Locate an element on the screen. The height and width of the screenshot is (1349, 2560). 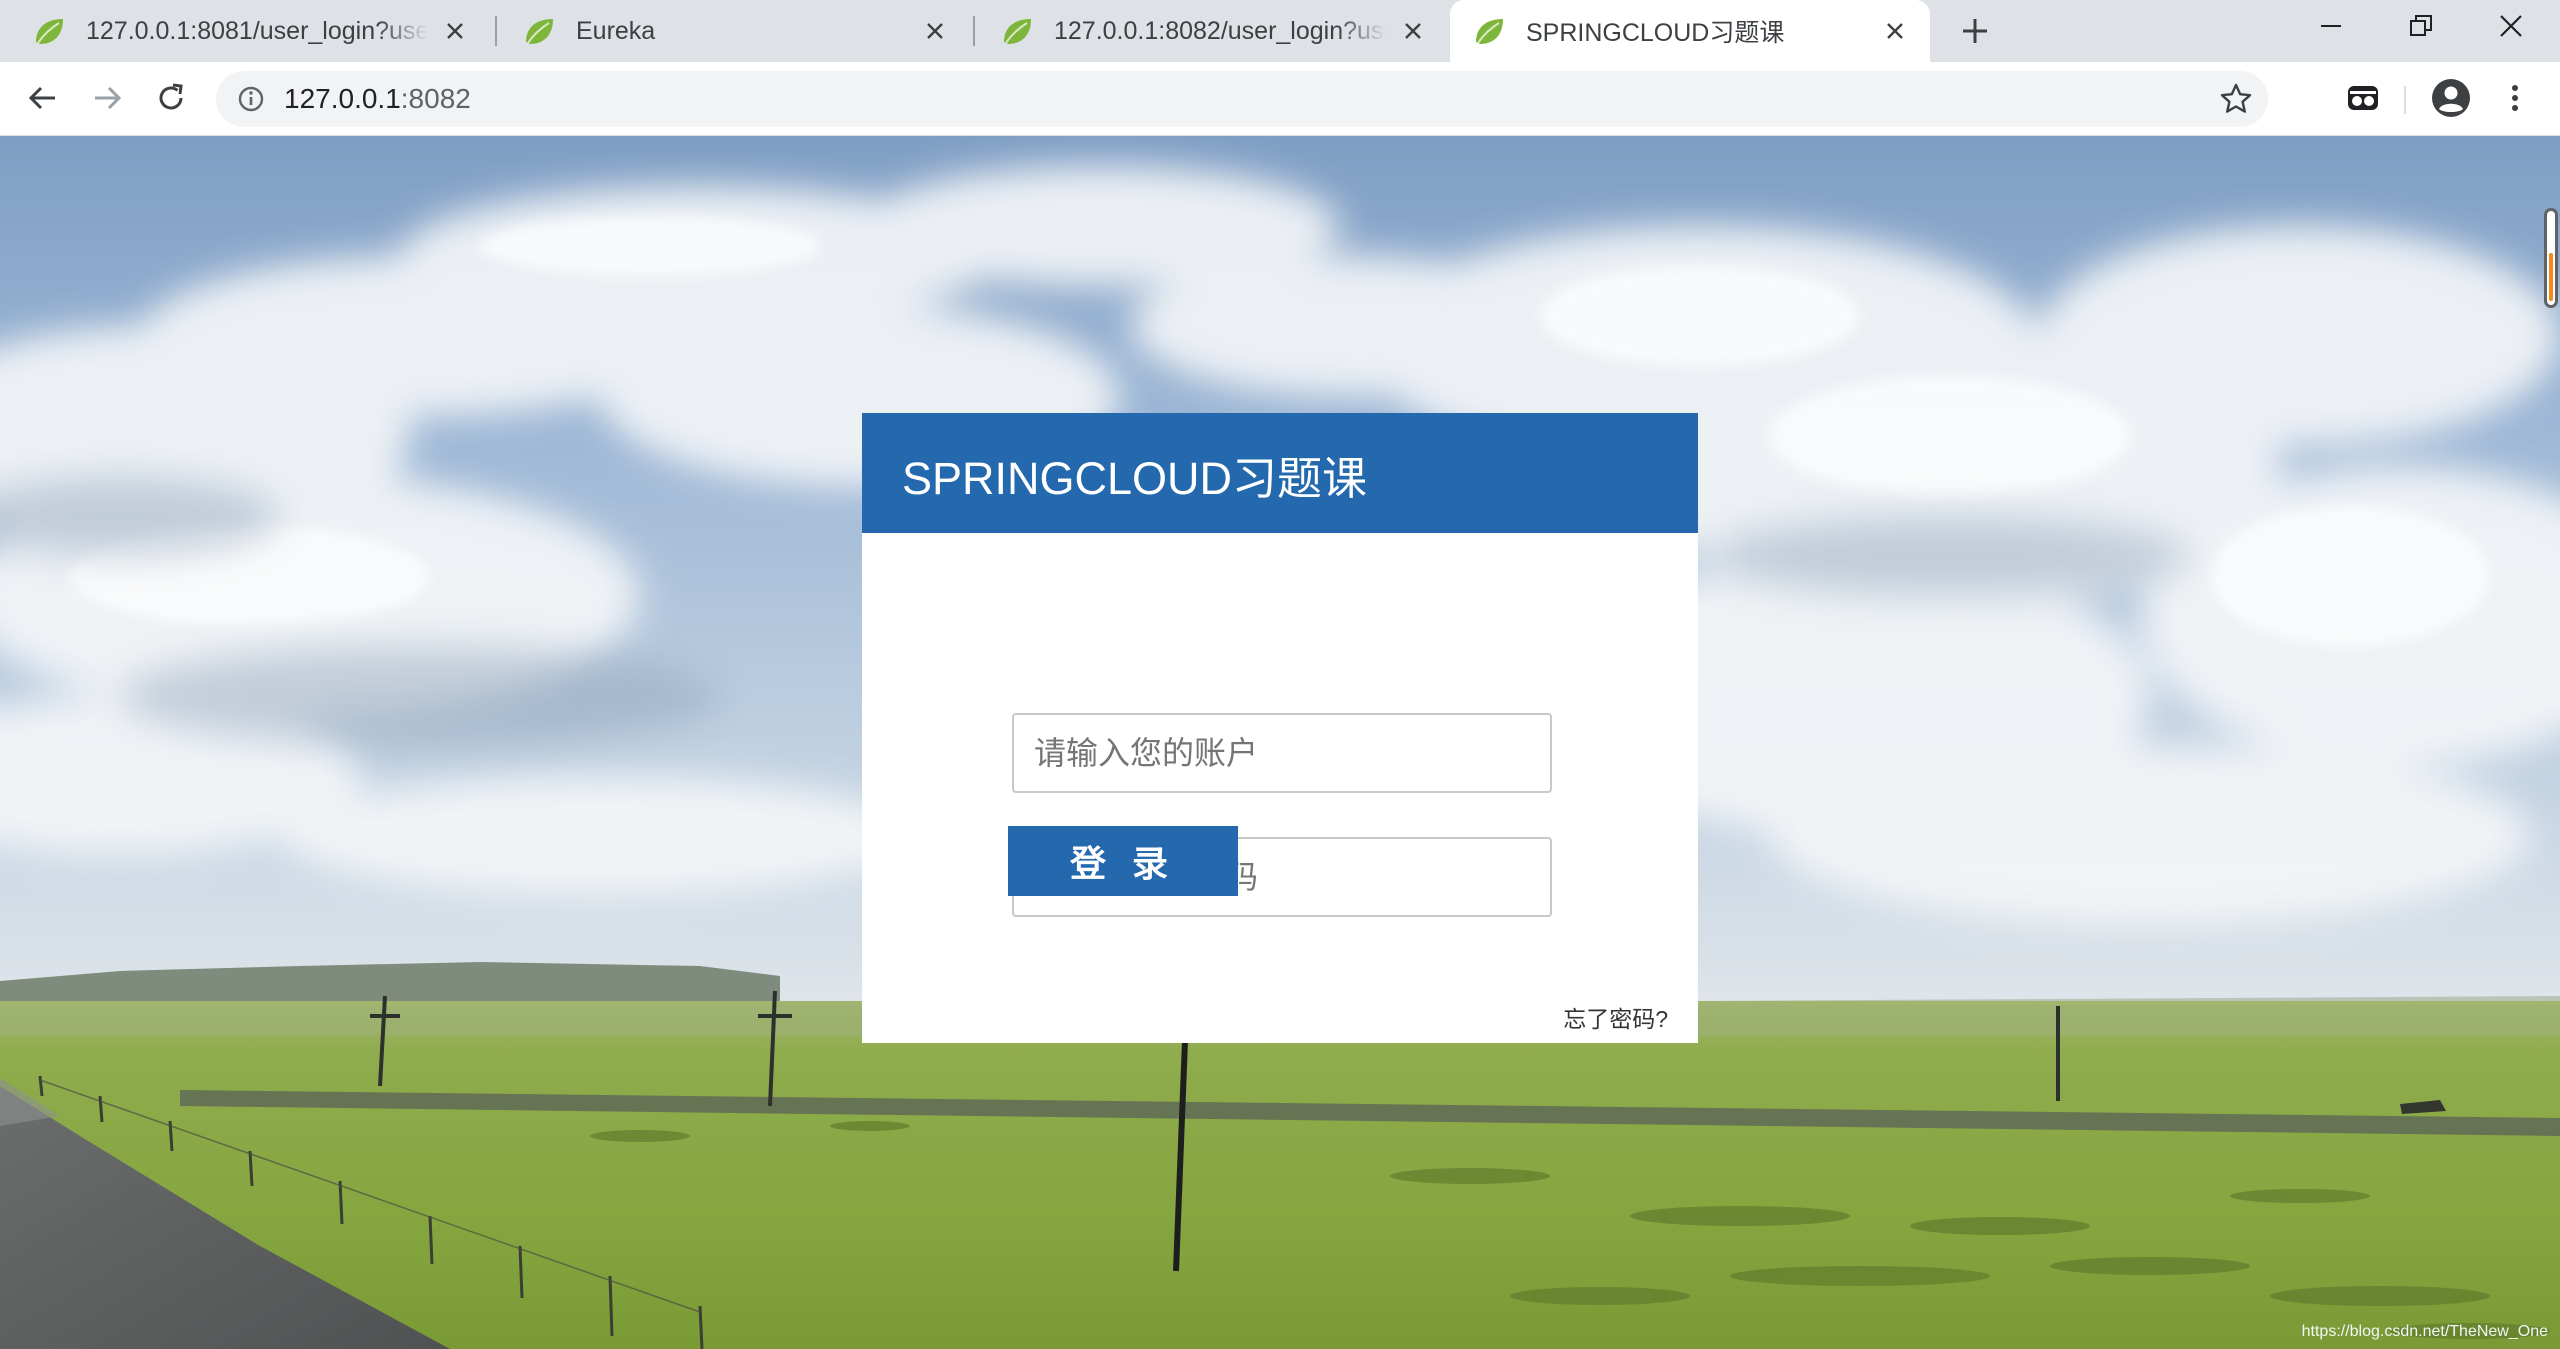
tab-title: 127.0.0.1:8082/user_login?user is located at coordinates (1220, 30).